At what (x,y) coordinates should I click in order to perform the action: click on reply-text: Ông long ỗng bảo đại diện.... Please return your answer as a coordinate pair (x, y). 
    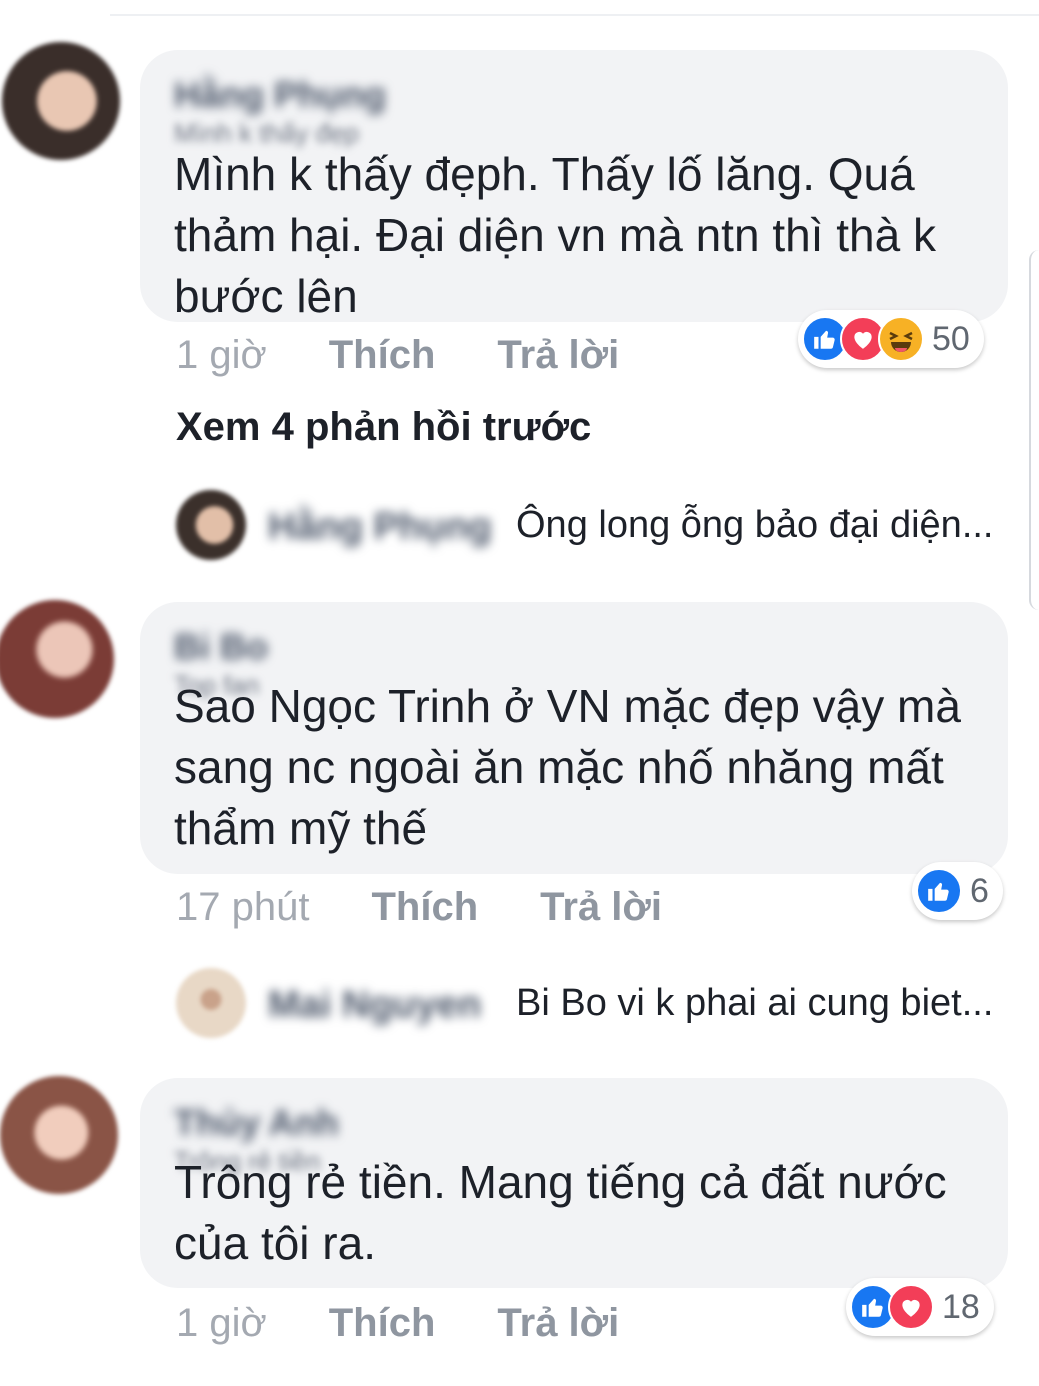
    Looking at the image, I should click on (755, 525).